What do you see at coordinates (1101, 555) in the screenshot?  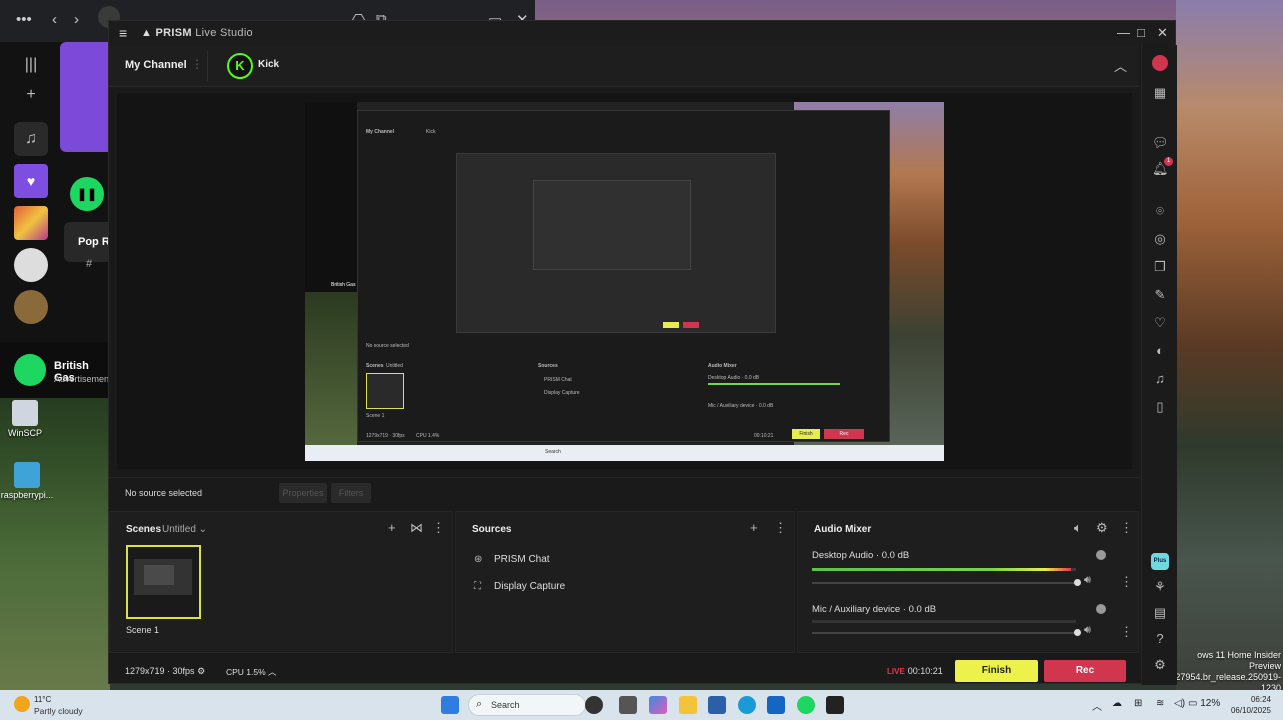 I see `desktop-audio-toggle` at bounding box center [1101, 555].